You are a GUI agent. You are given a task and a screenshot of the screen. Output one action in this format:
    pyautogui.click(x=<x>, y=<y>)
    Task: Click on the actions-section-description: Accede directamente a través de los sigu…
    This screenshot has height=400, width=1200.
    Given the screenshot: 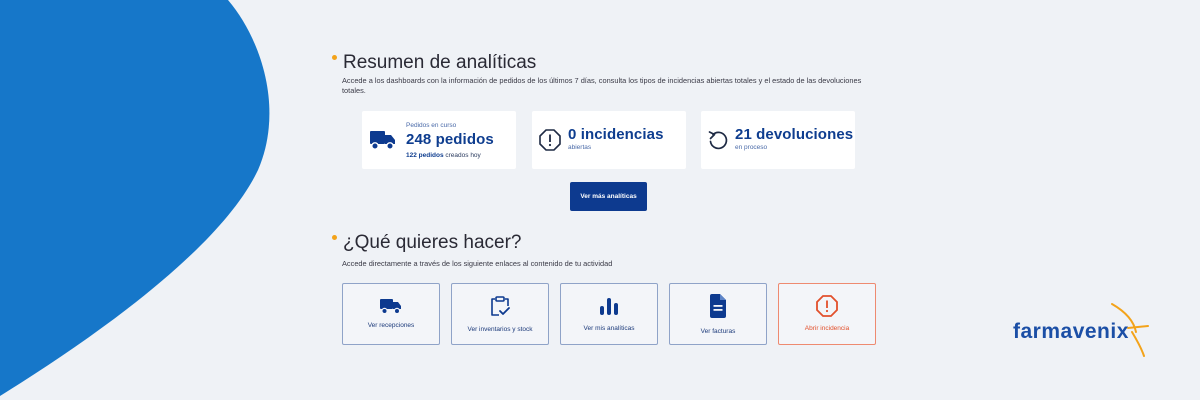 What is the action you would take?
    pyautogui.click(x=477, y=263)
    